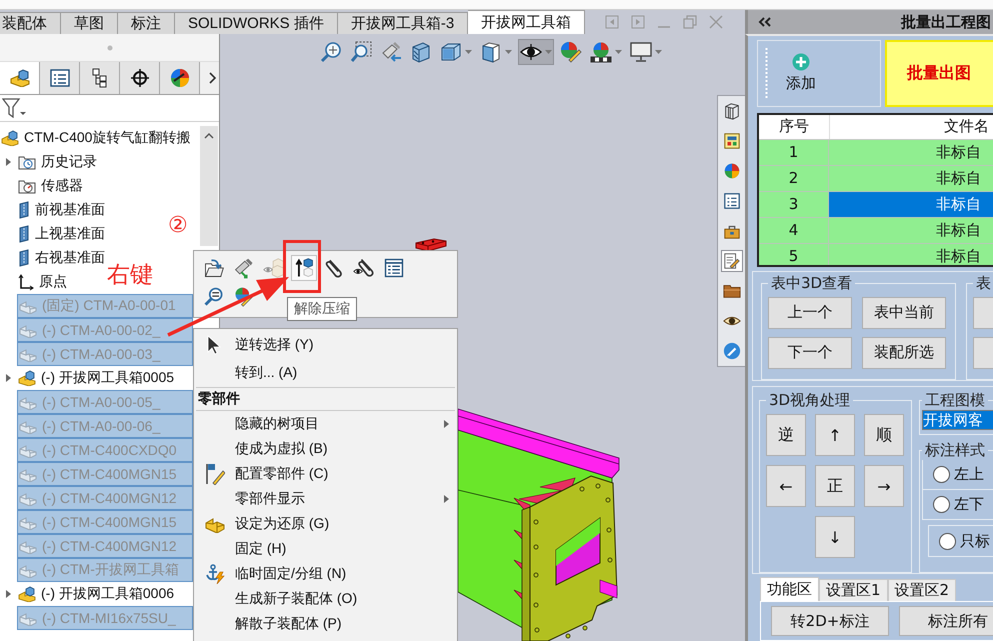 This screenshot has width=993, height=641. Describe the element at coordinates (62, 258) in the screenshot. I see `tree-item: 右视基准面` at that location.